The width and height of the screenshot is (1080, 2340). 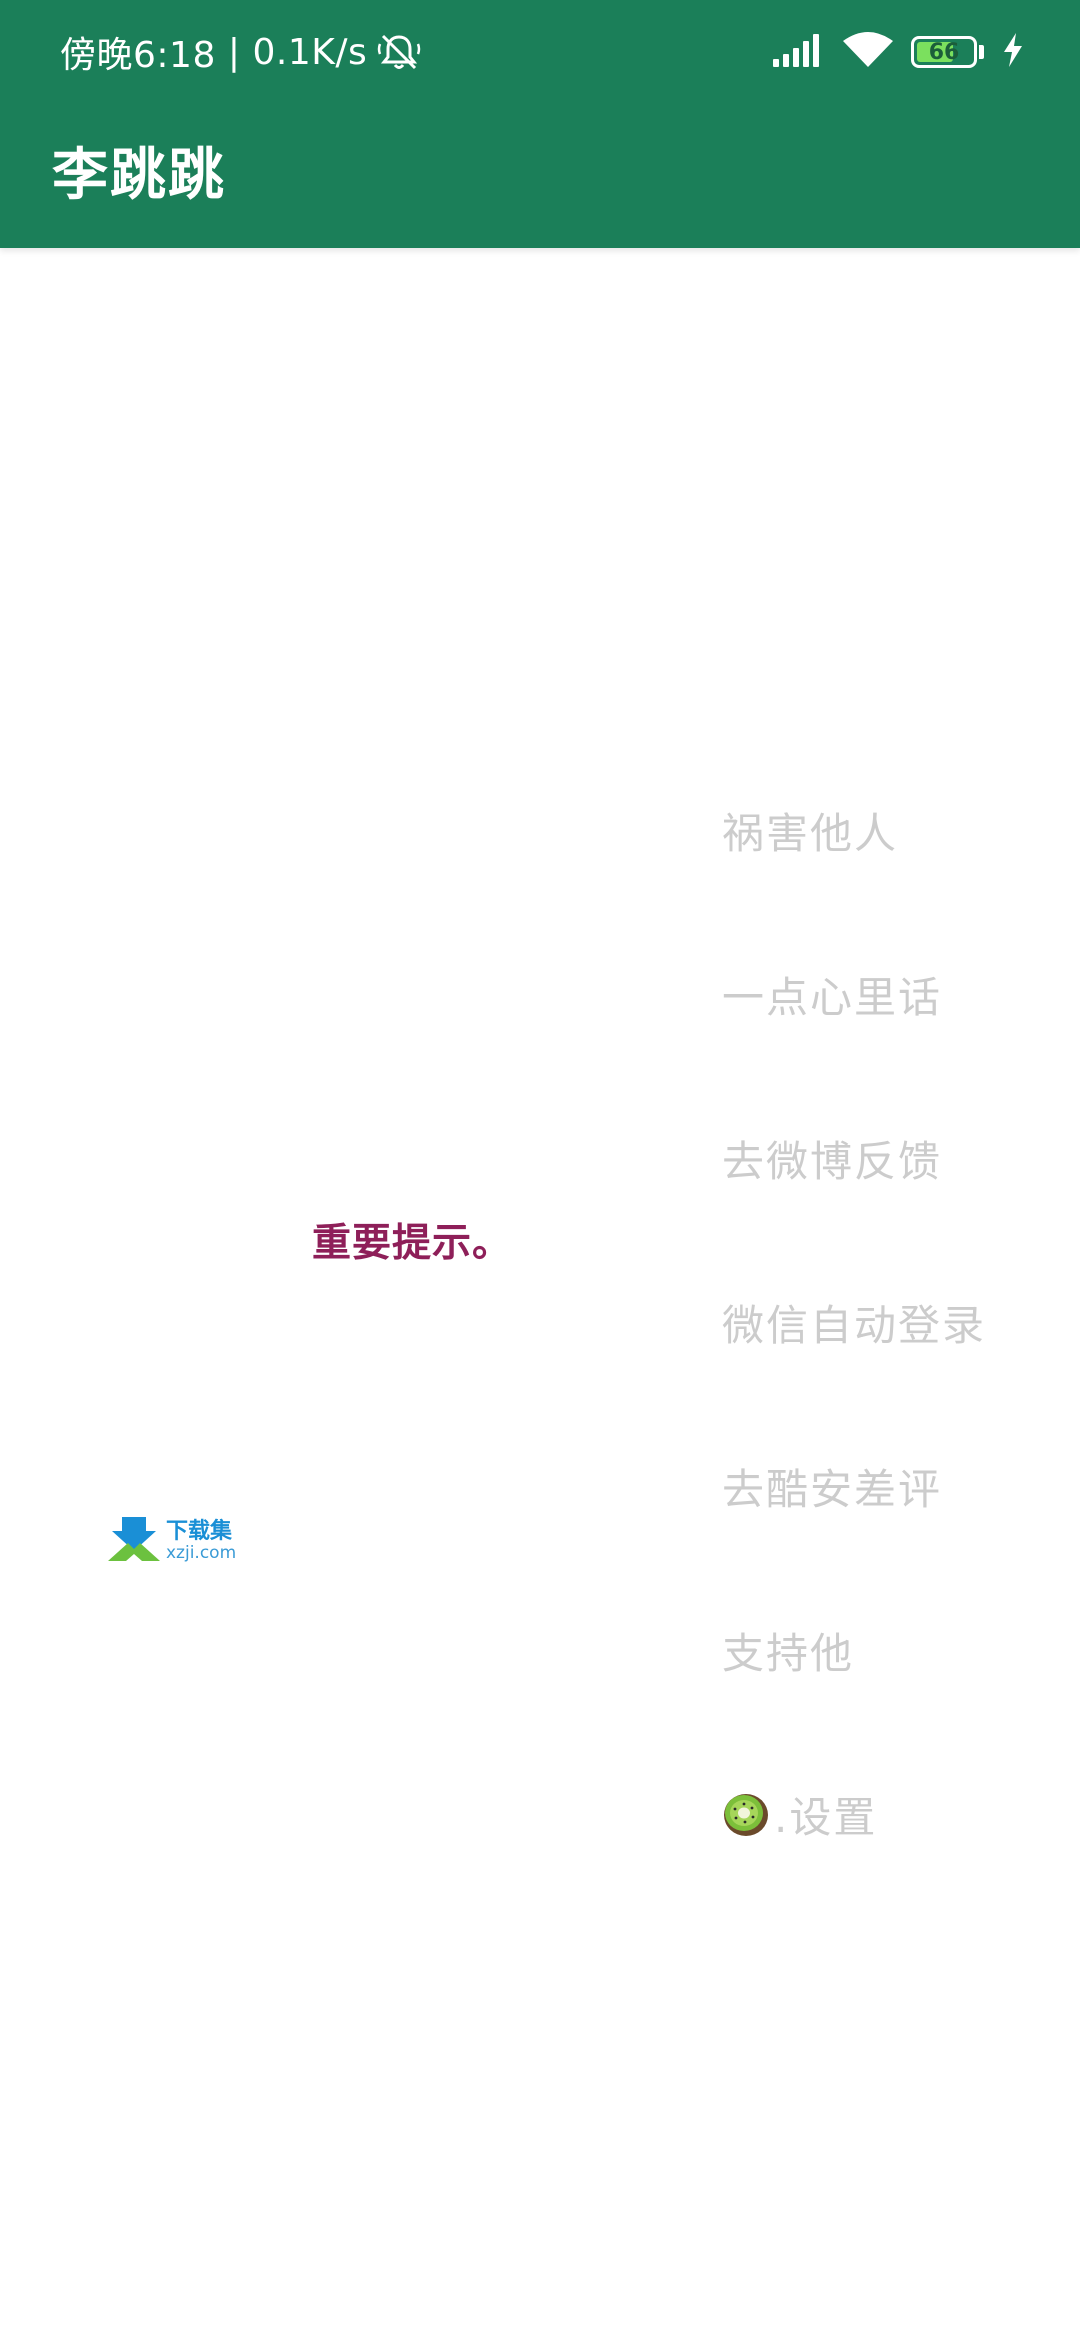 What do you see at coordinates (981, 52) in the screenshot?
I see `battery-cap` at bounding box center [981, 52].